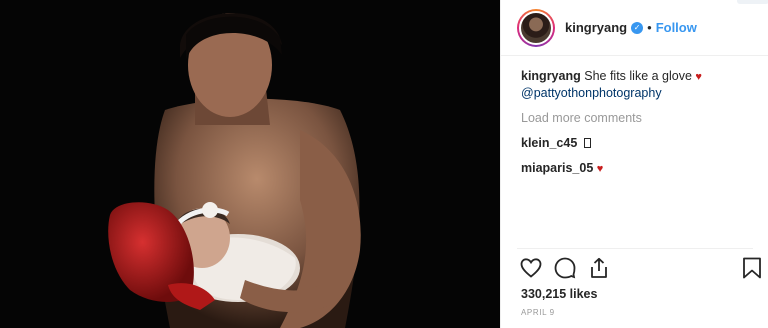 The width and height of the screenshot is (768, 328). Describe the element at coordinates (752, 268) in the screenshot. I see `bookmark-icon` at that location.